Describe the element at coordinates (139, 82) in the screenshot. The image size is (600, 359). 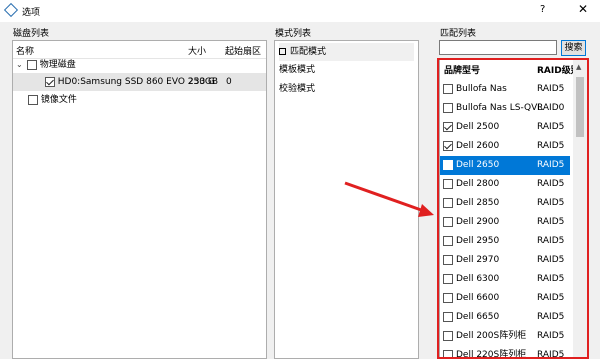
I see `tree-node-disk: HD0:Samsung SSD 860 EVO 250GB 233 G 0` at that location.